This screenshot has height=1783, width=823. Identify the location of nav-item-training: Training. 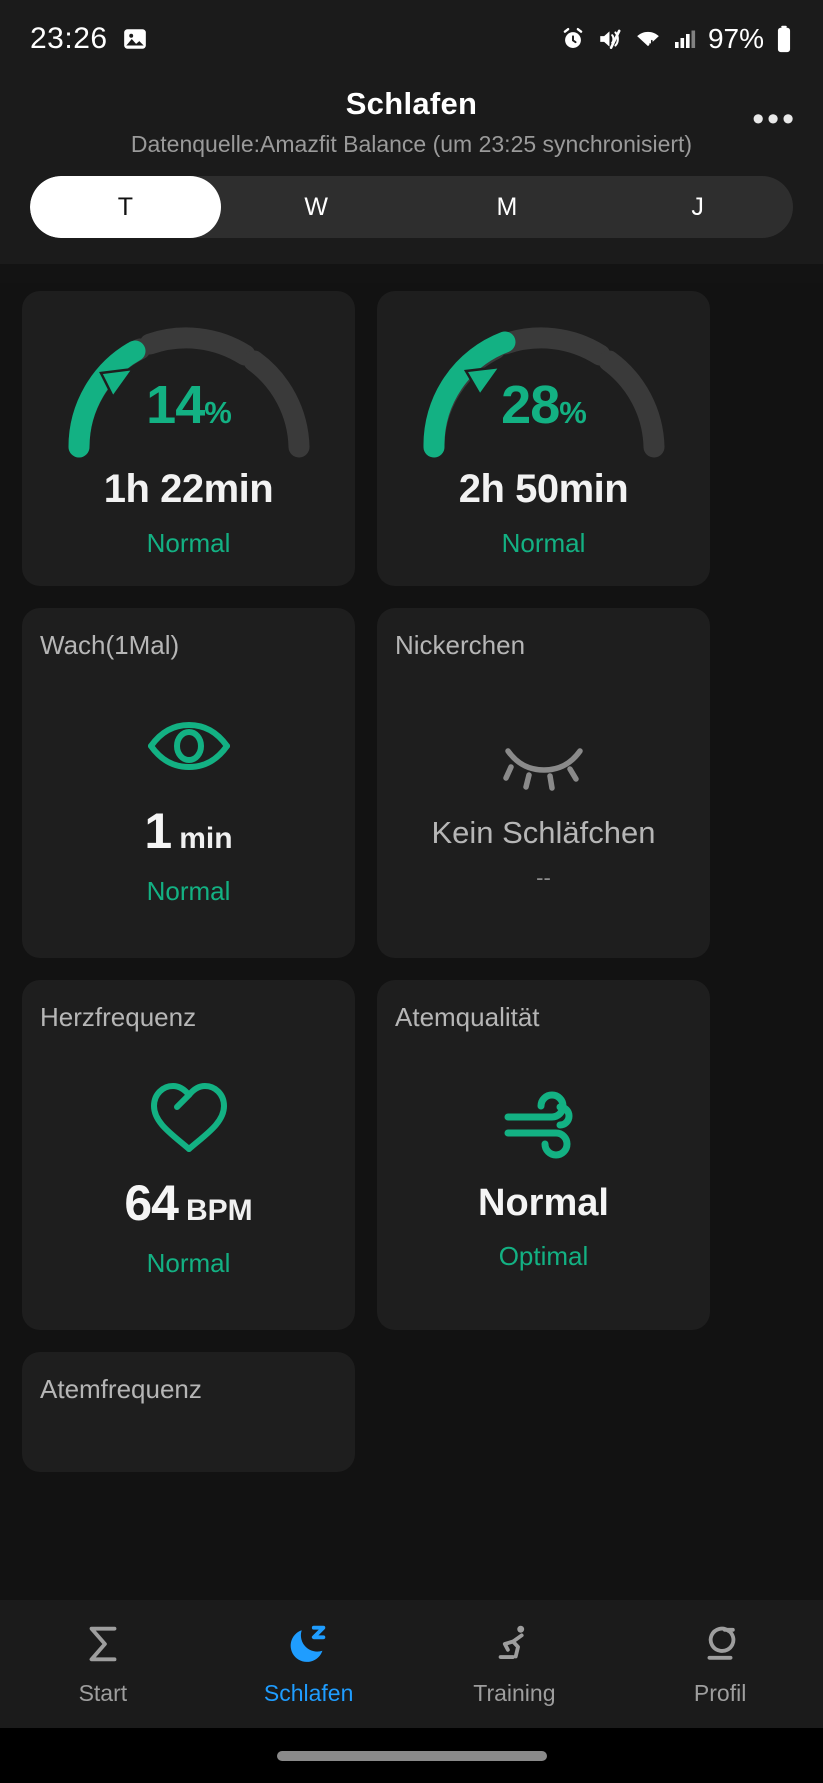
(515, 1664).